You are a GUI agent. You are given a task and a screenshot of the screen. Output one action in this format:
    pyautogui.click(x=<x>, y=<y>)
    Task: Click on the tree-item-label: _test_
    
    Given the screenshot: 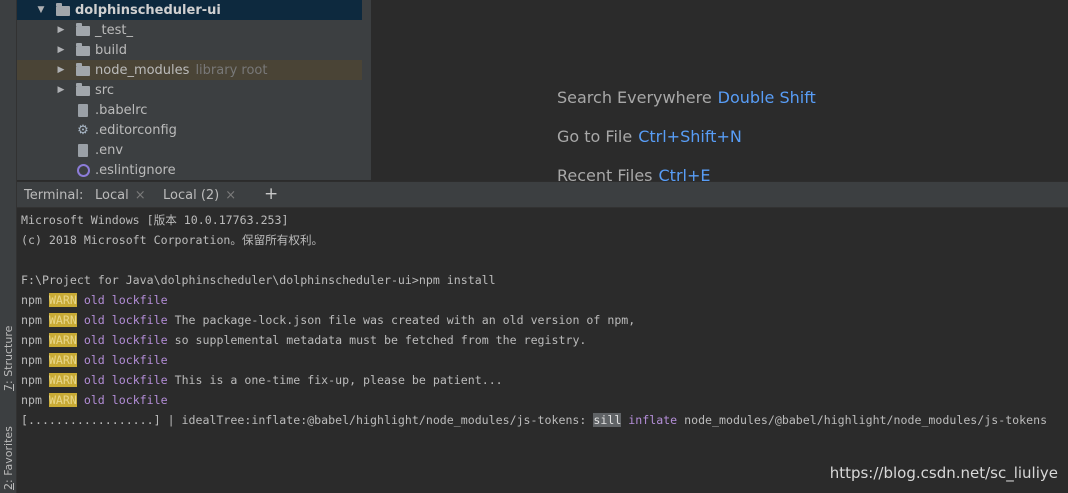 What is the action you would take?
    pyautogui.click(x=114, y=30)
    